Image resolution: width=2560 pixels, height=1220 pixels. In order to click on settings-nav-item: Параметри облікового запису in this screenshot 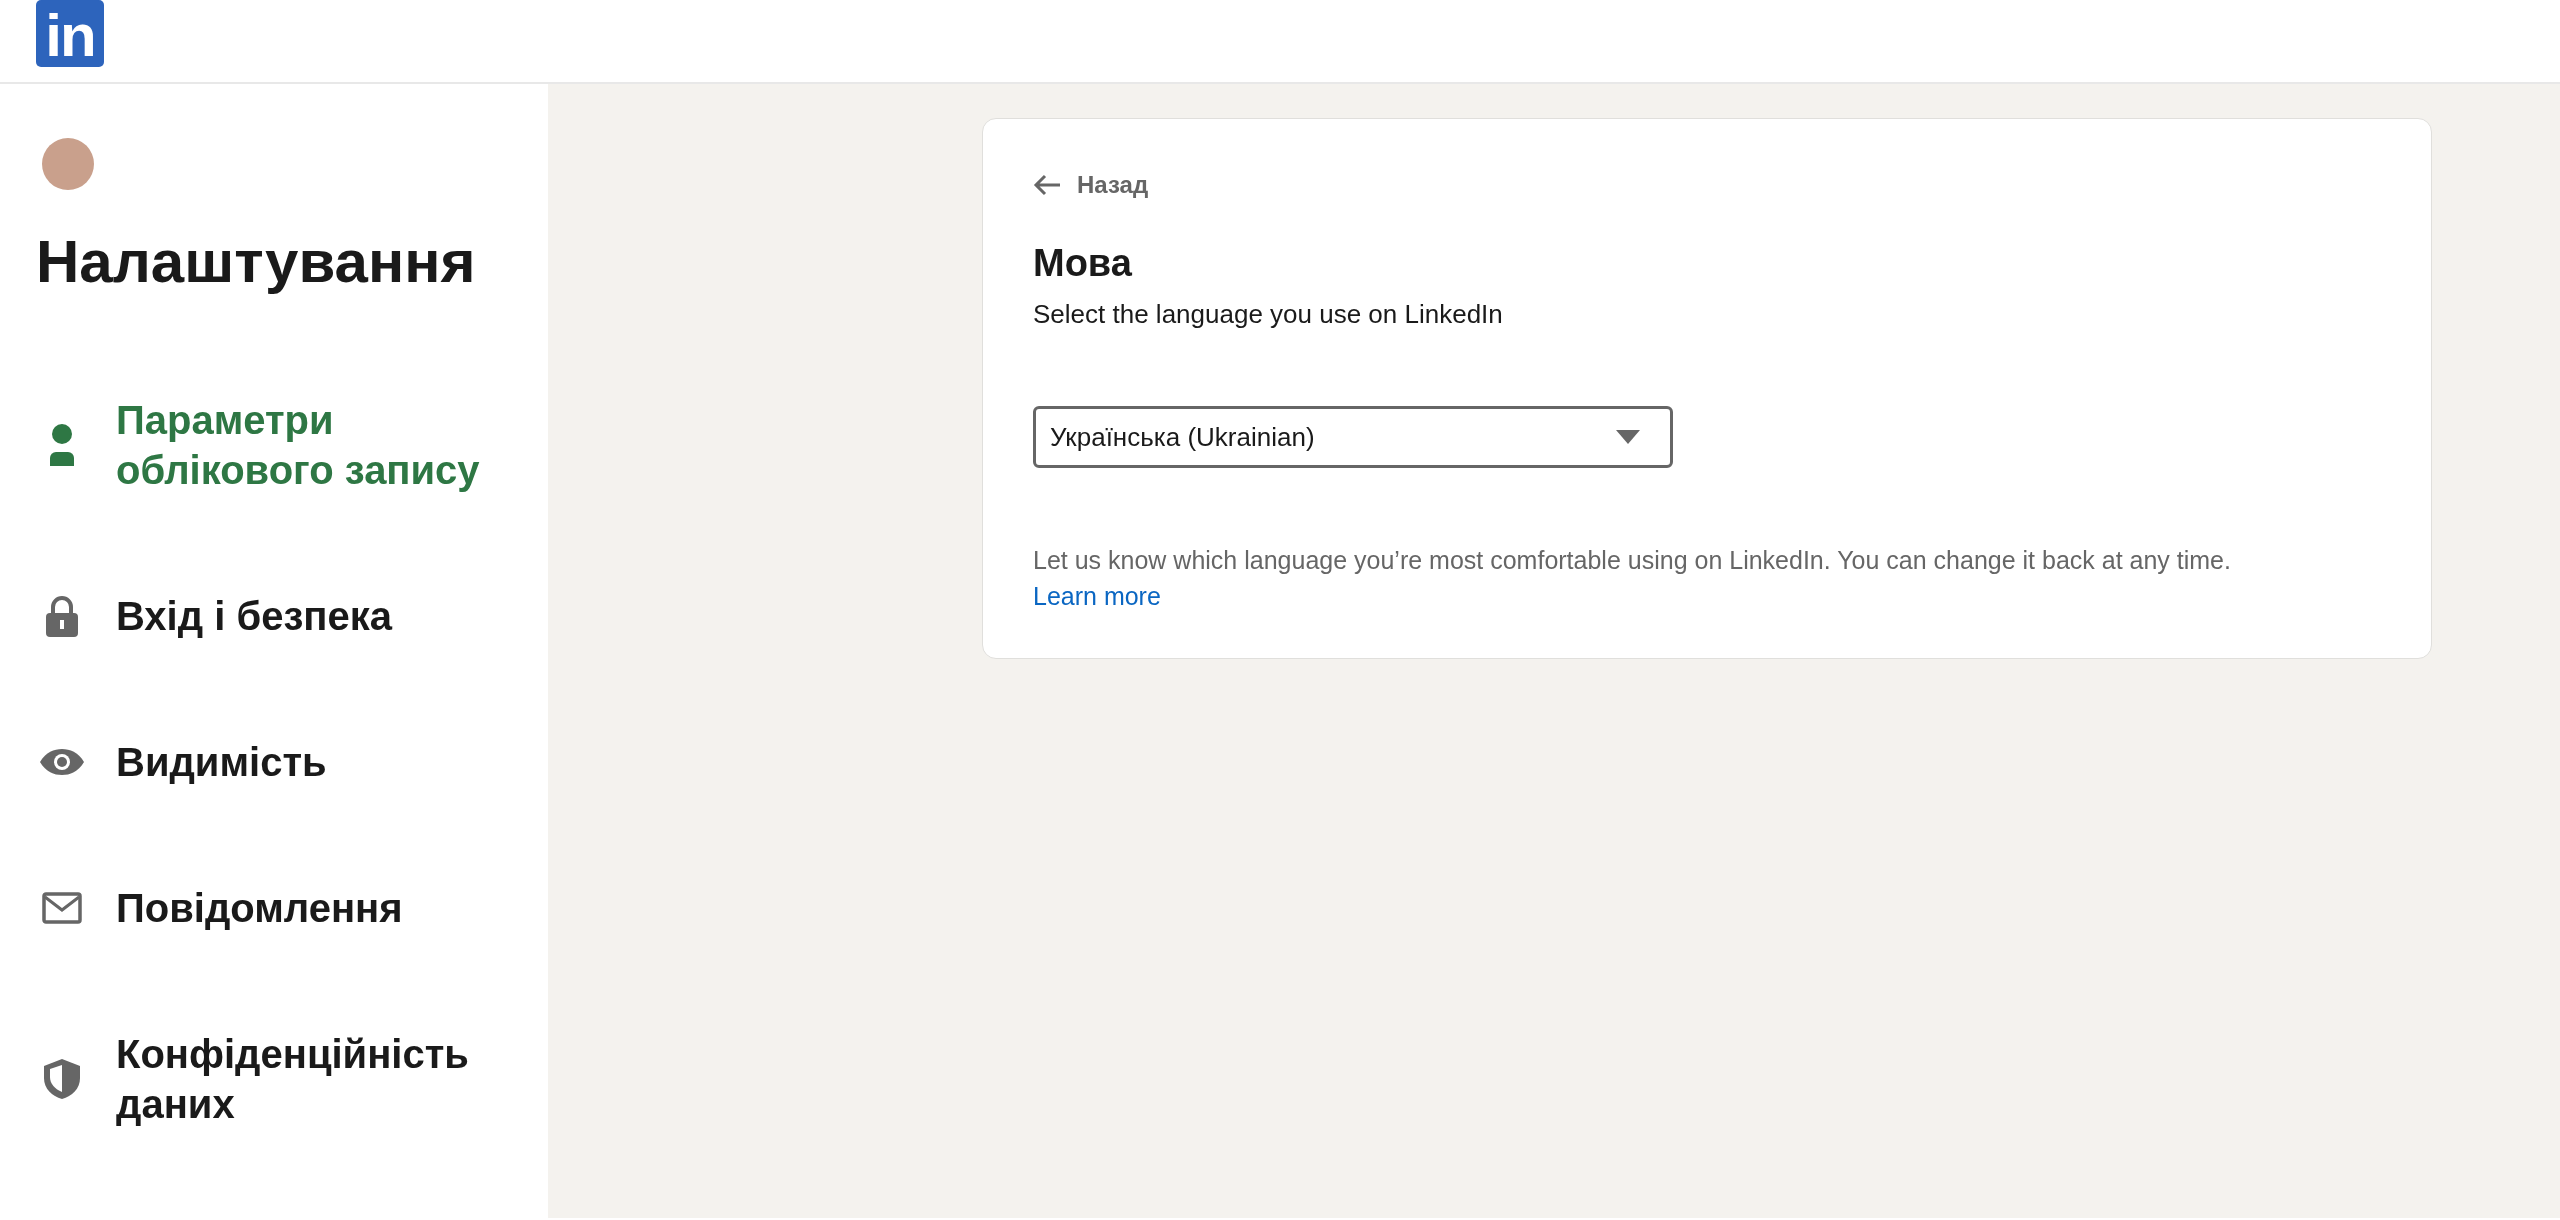, I will do `click(292, 445)`.